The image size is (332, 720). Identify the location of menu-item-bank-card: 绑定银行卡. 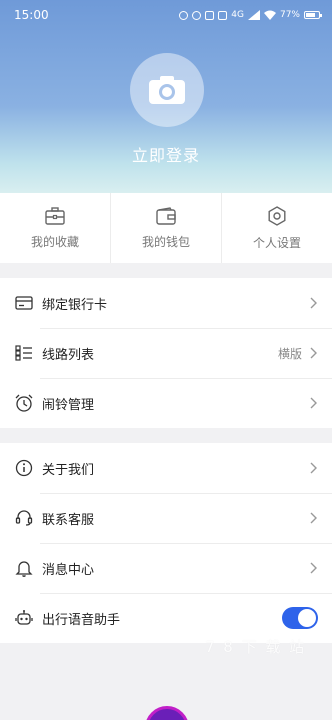
(166, 303).